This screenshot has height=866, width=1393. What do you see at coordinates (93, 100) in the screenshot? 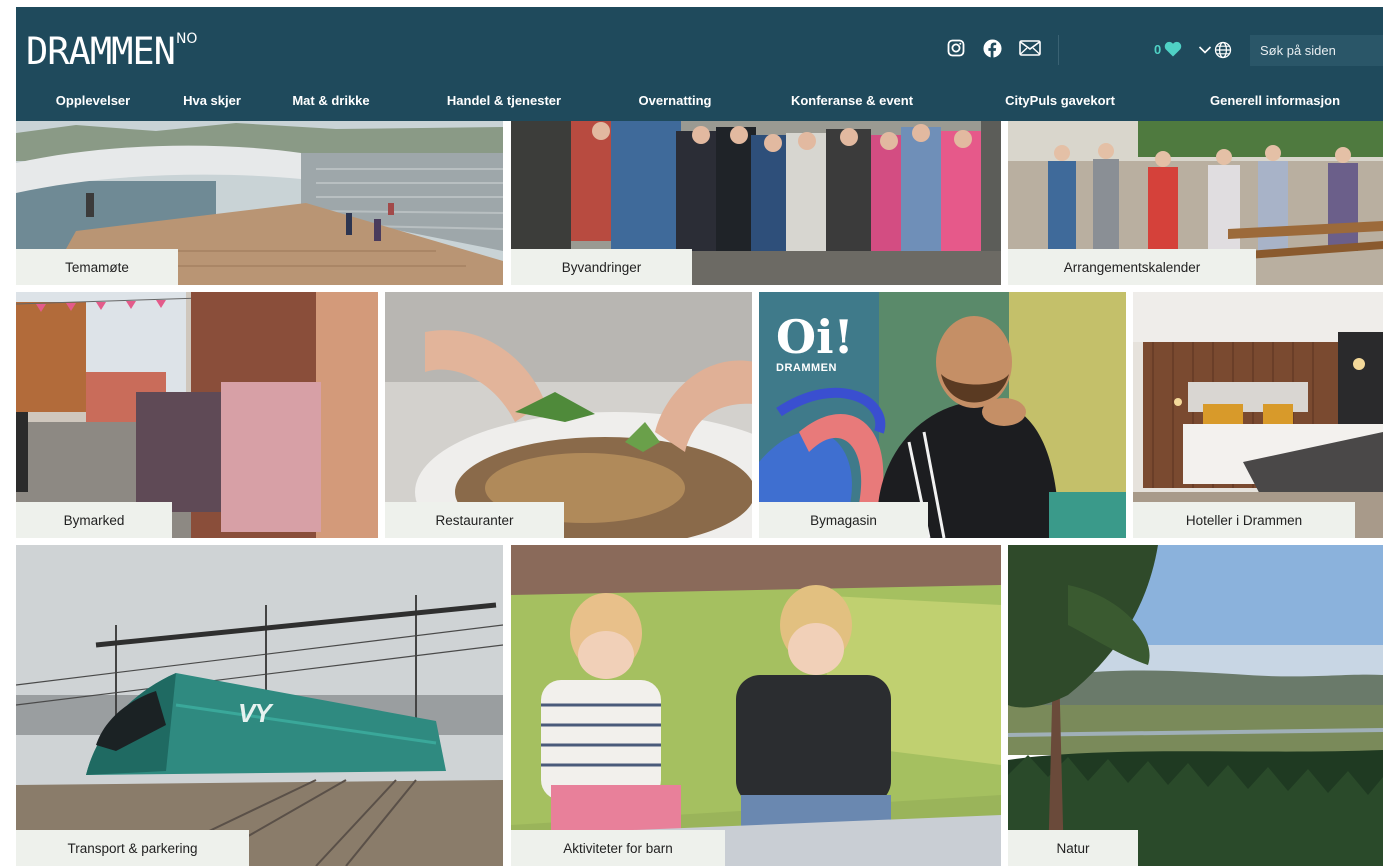
I see `nav-opplevelser: Opplevelser` at bounding box center [93, 100].